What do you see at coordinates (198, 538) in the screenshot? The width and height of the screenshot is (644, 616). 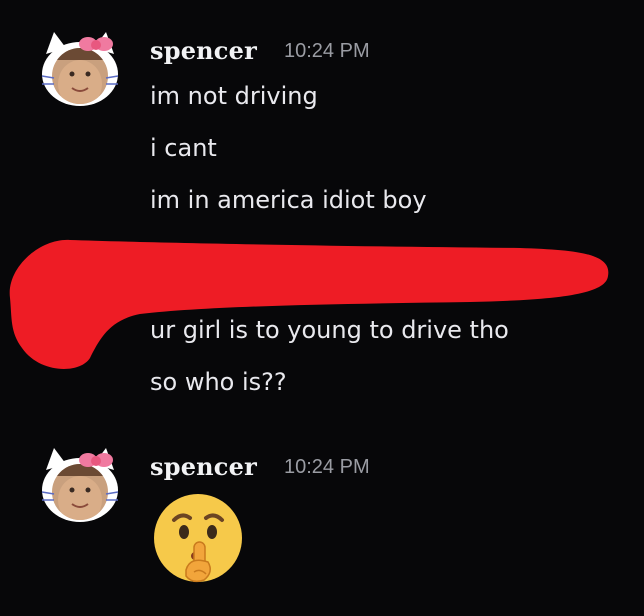 I see `shushing-face-icon` at bounding box center [198, 538].